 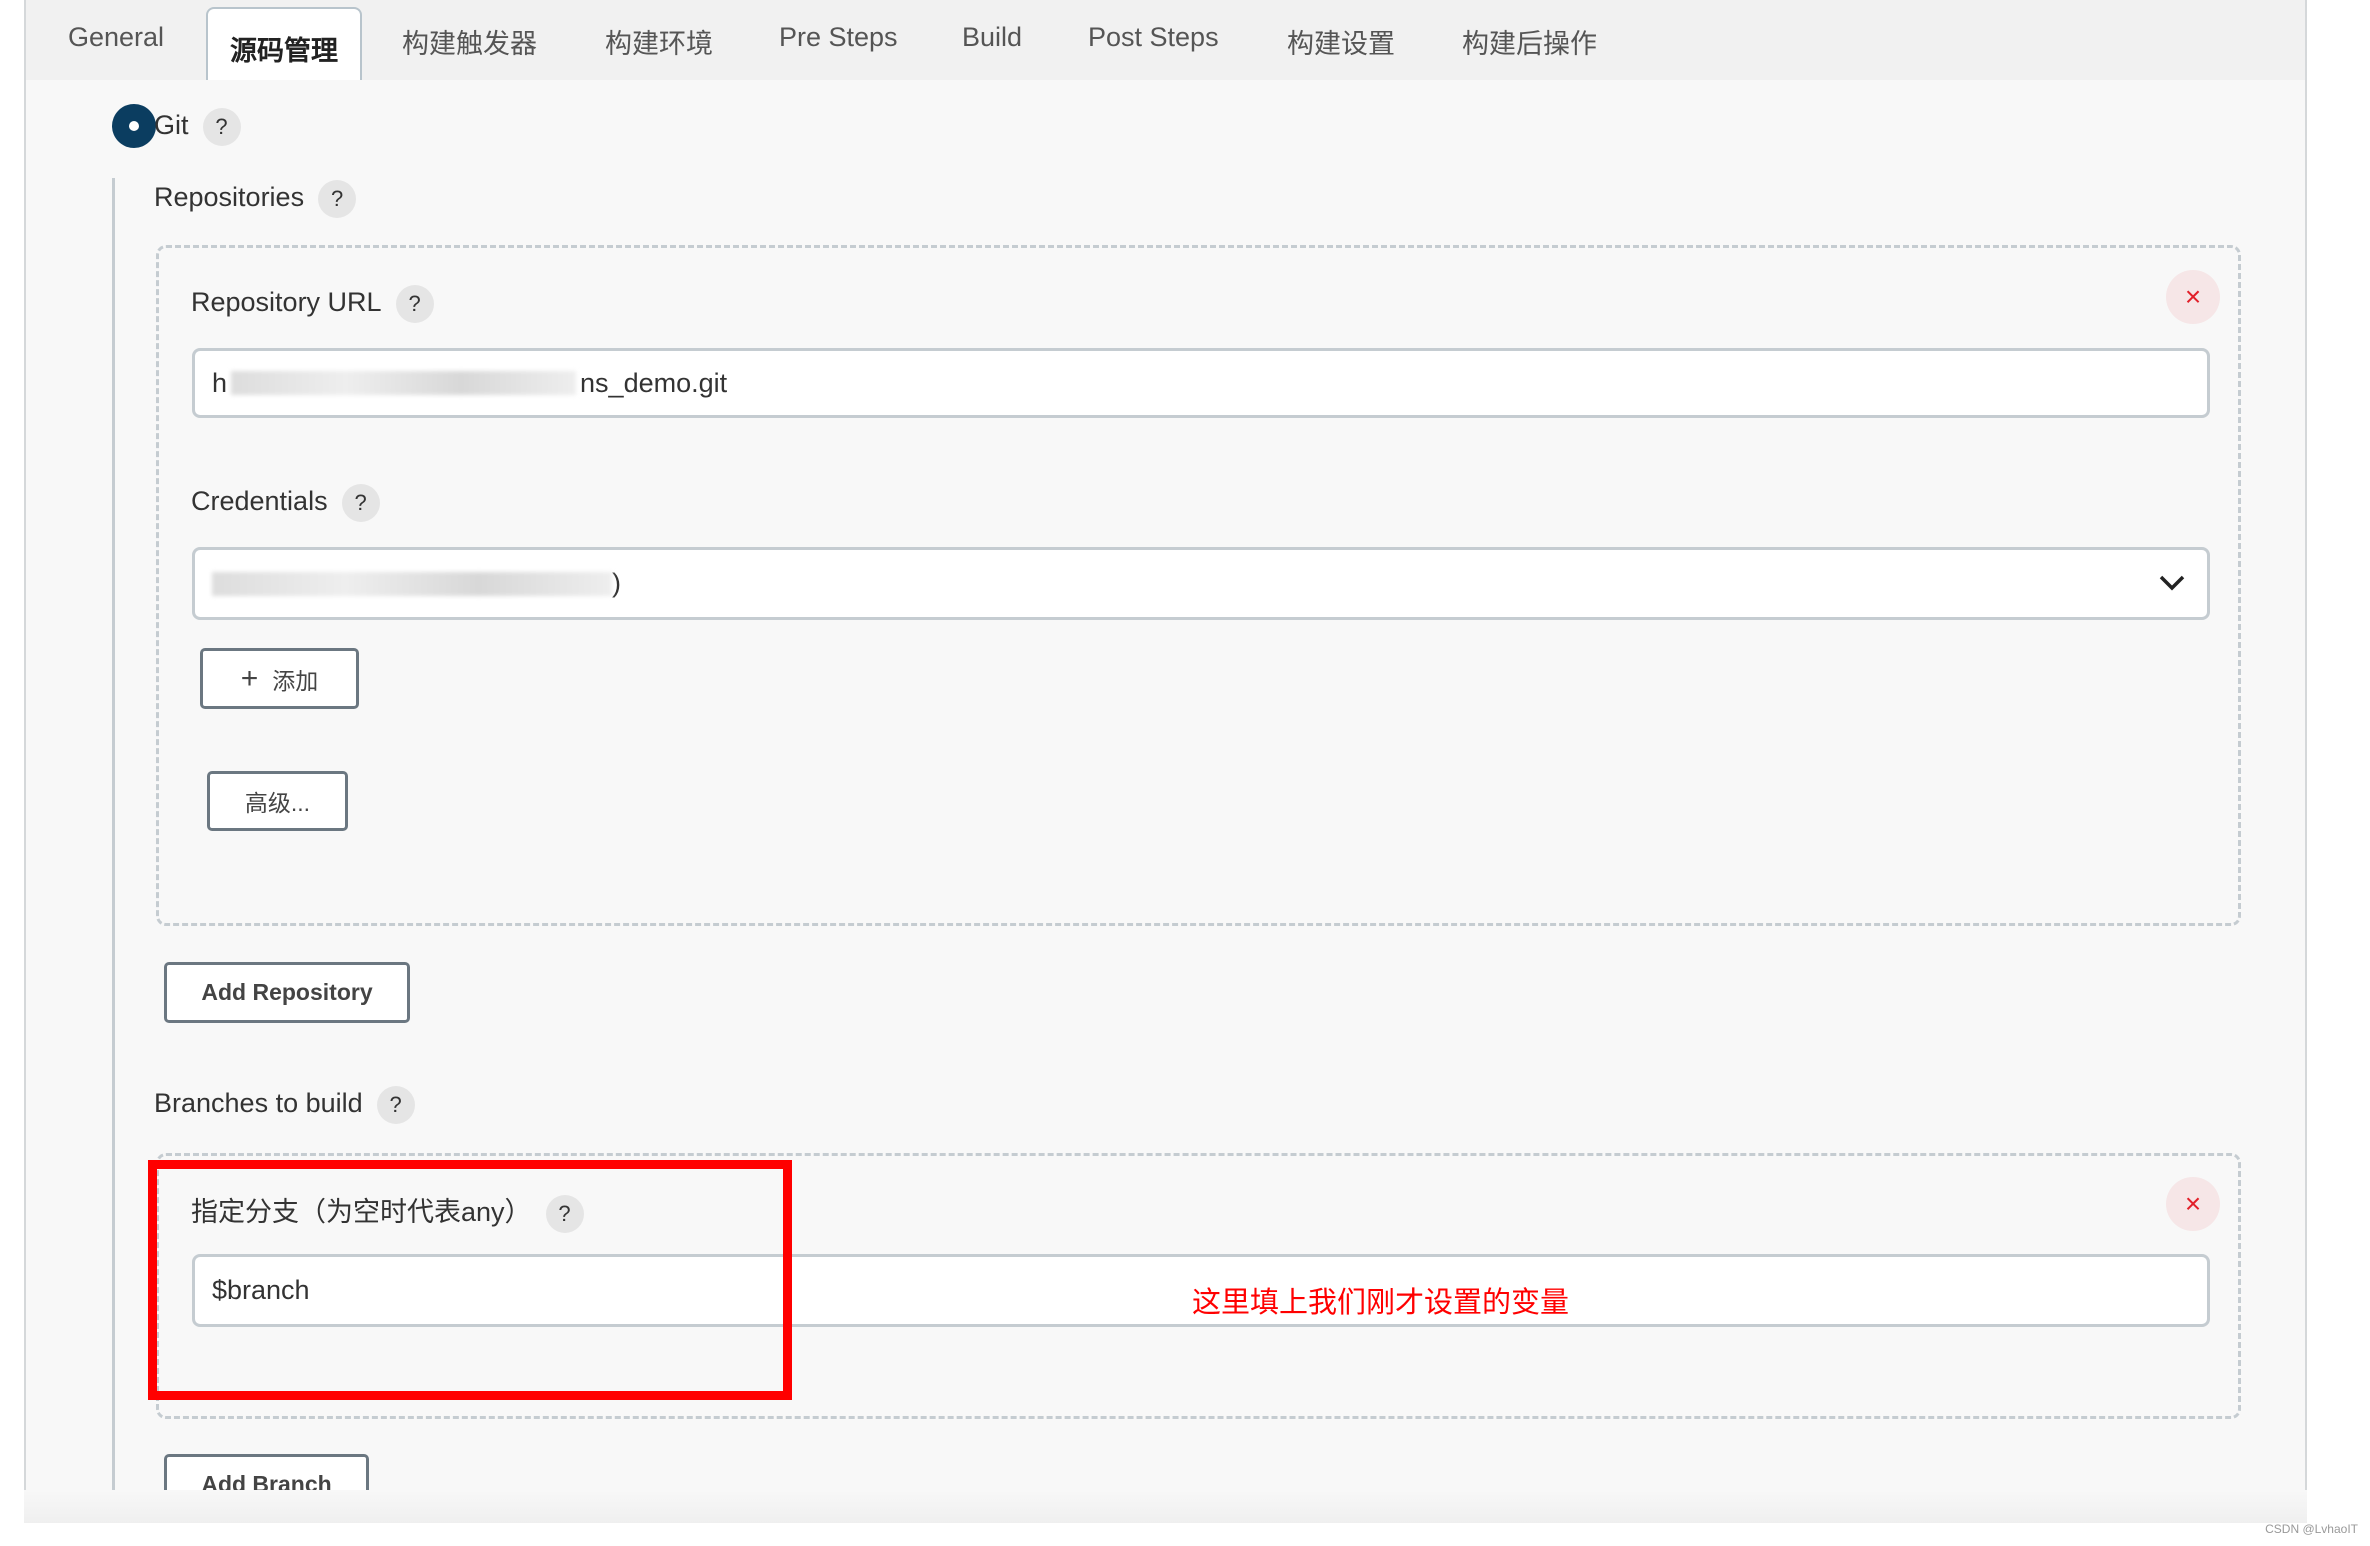 I want to click on repositories-label: Repositories, so click(x=229, y=197).